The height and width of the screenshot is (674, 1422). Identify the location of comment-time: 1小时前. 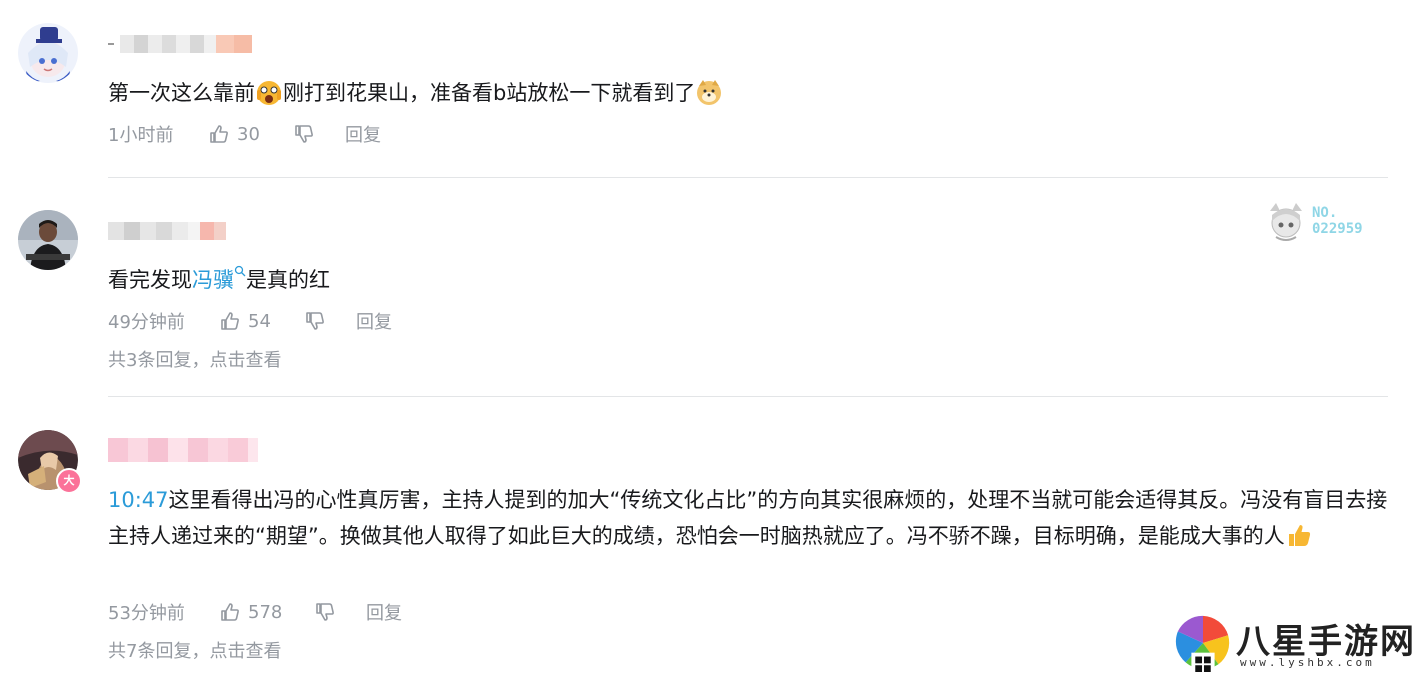
(141, 135).